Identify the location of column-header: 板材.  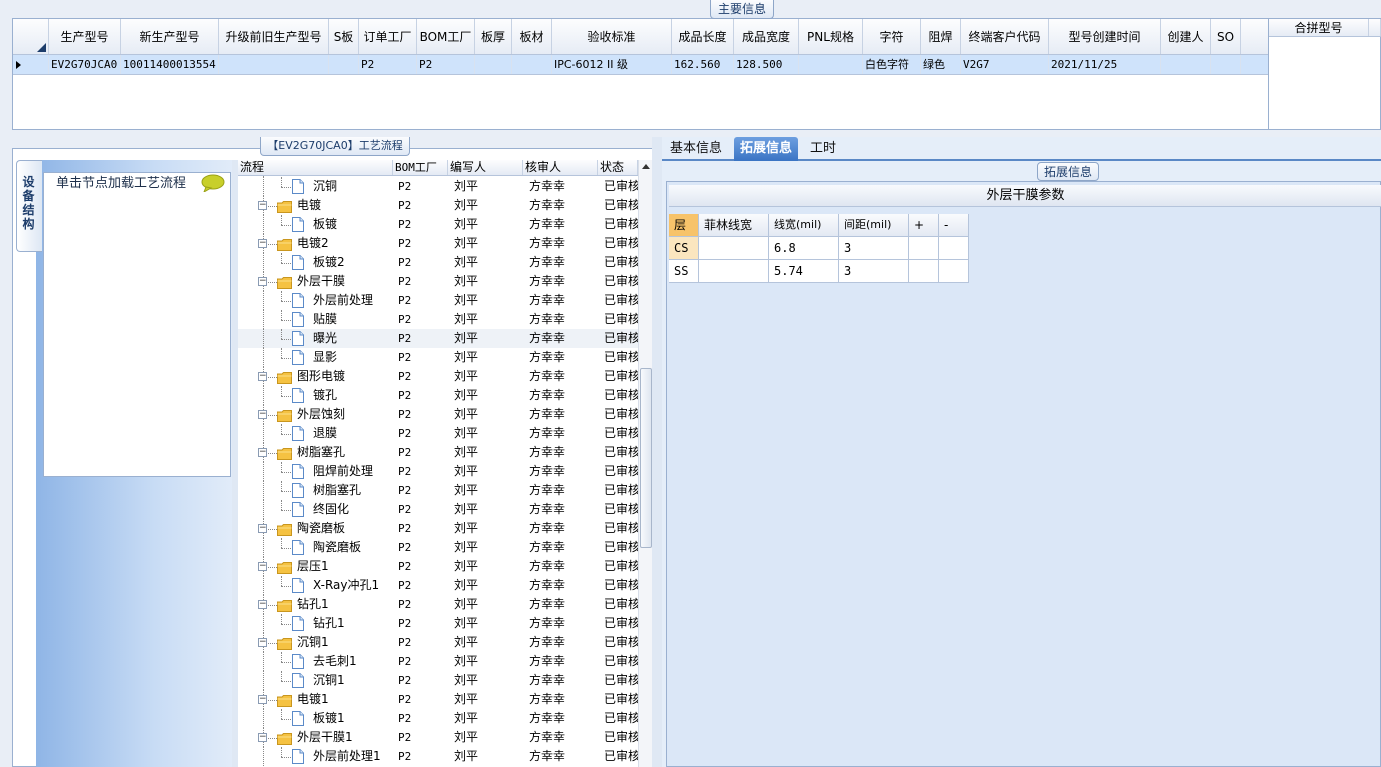
(532, 36).